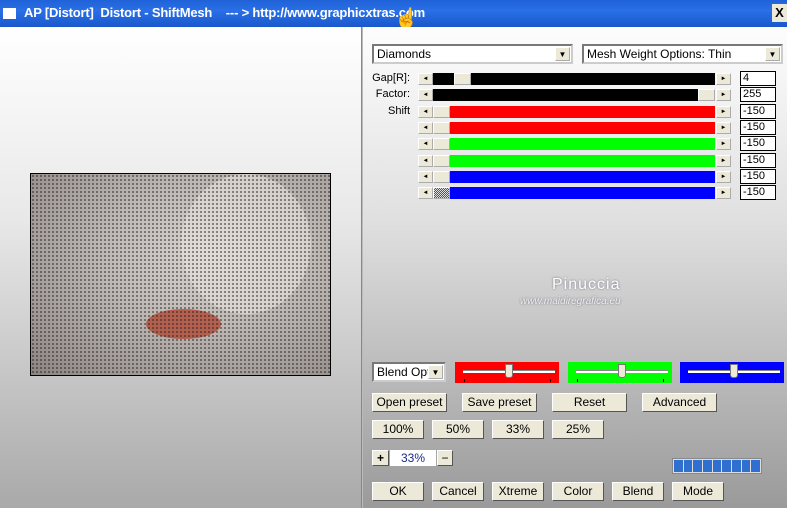 This screenshot has width=787, height=508. I want to click on zoom-level-field: 33%, so click(413, 458).